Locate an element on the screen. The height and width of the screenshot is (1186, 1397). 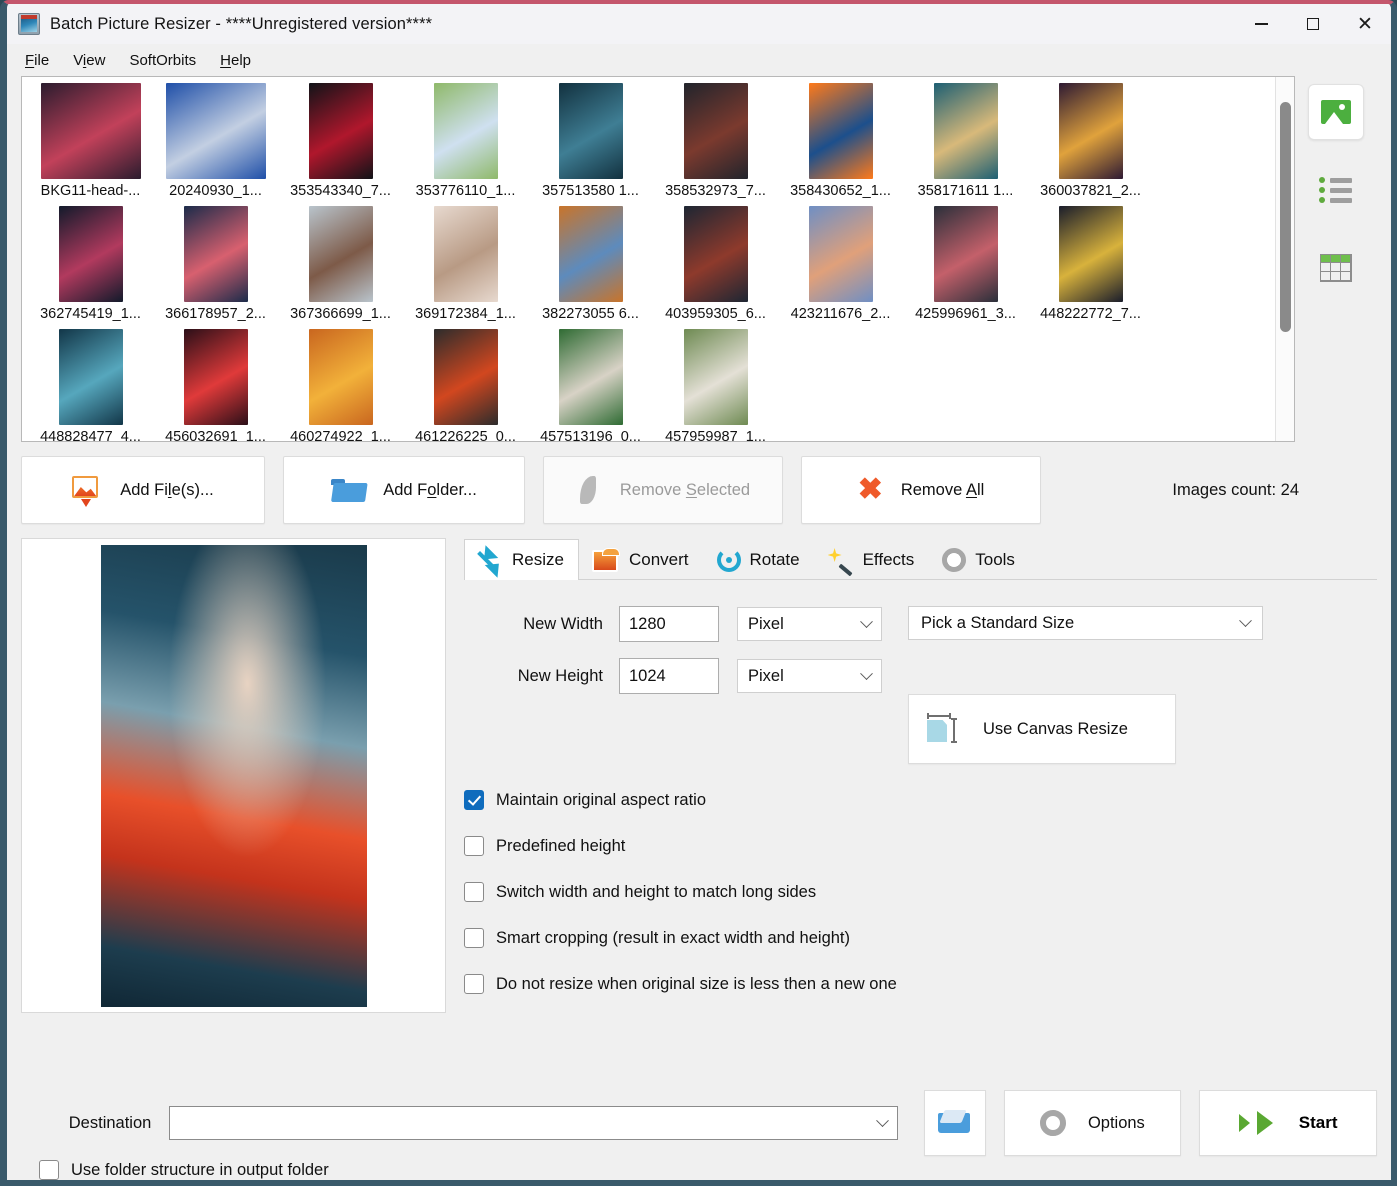
maximize-button is located at coordinates (1313, 24).